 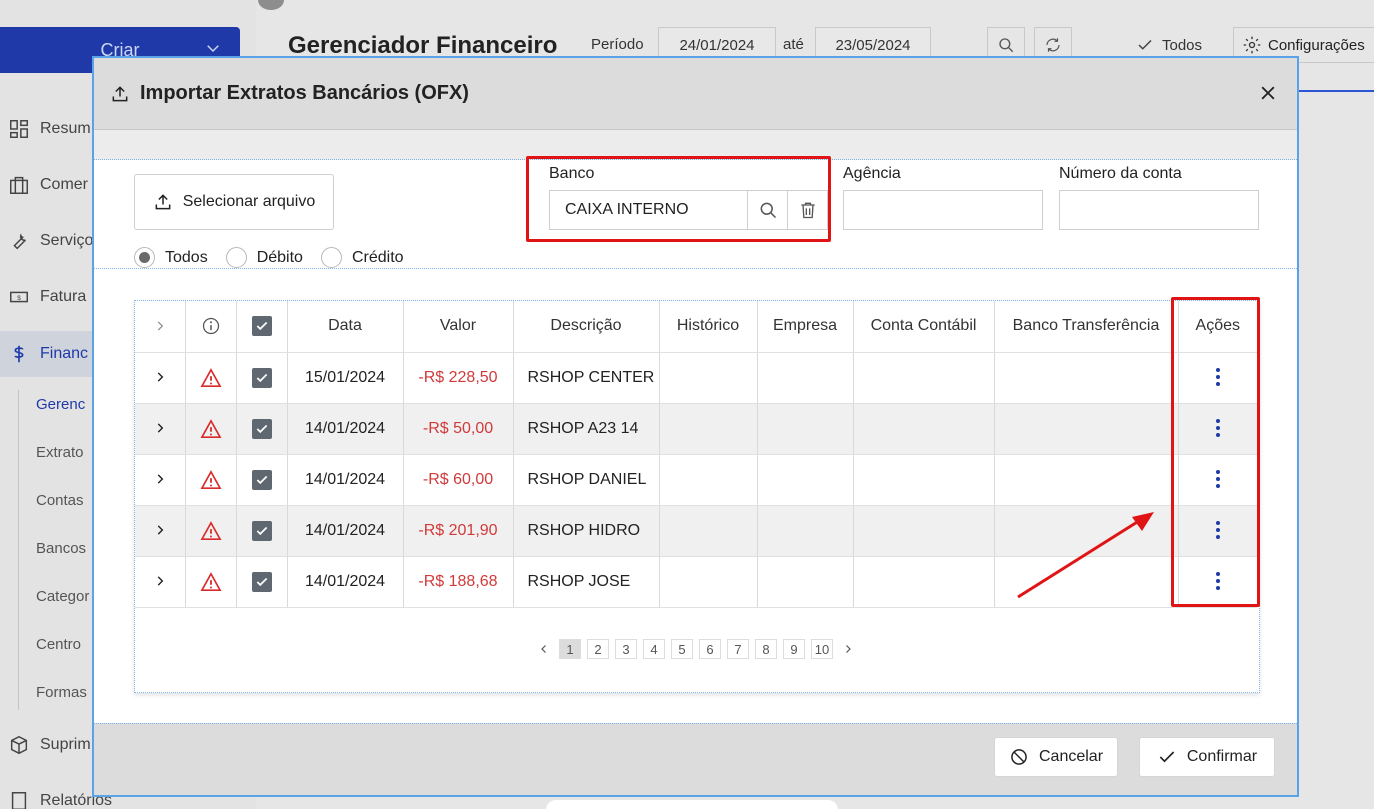 I want to click on gear-icon, so click(x=1252, y=45).